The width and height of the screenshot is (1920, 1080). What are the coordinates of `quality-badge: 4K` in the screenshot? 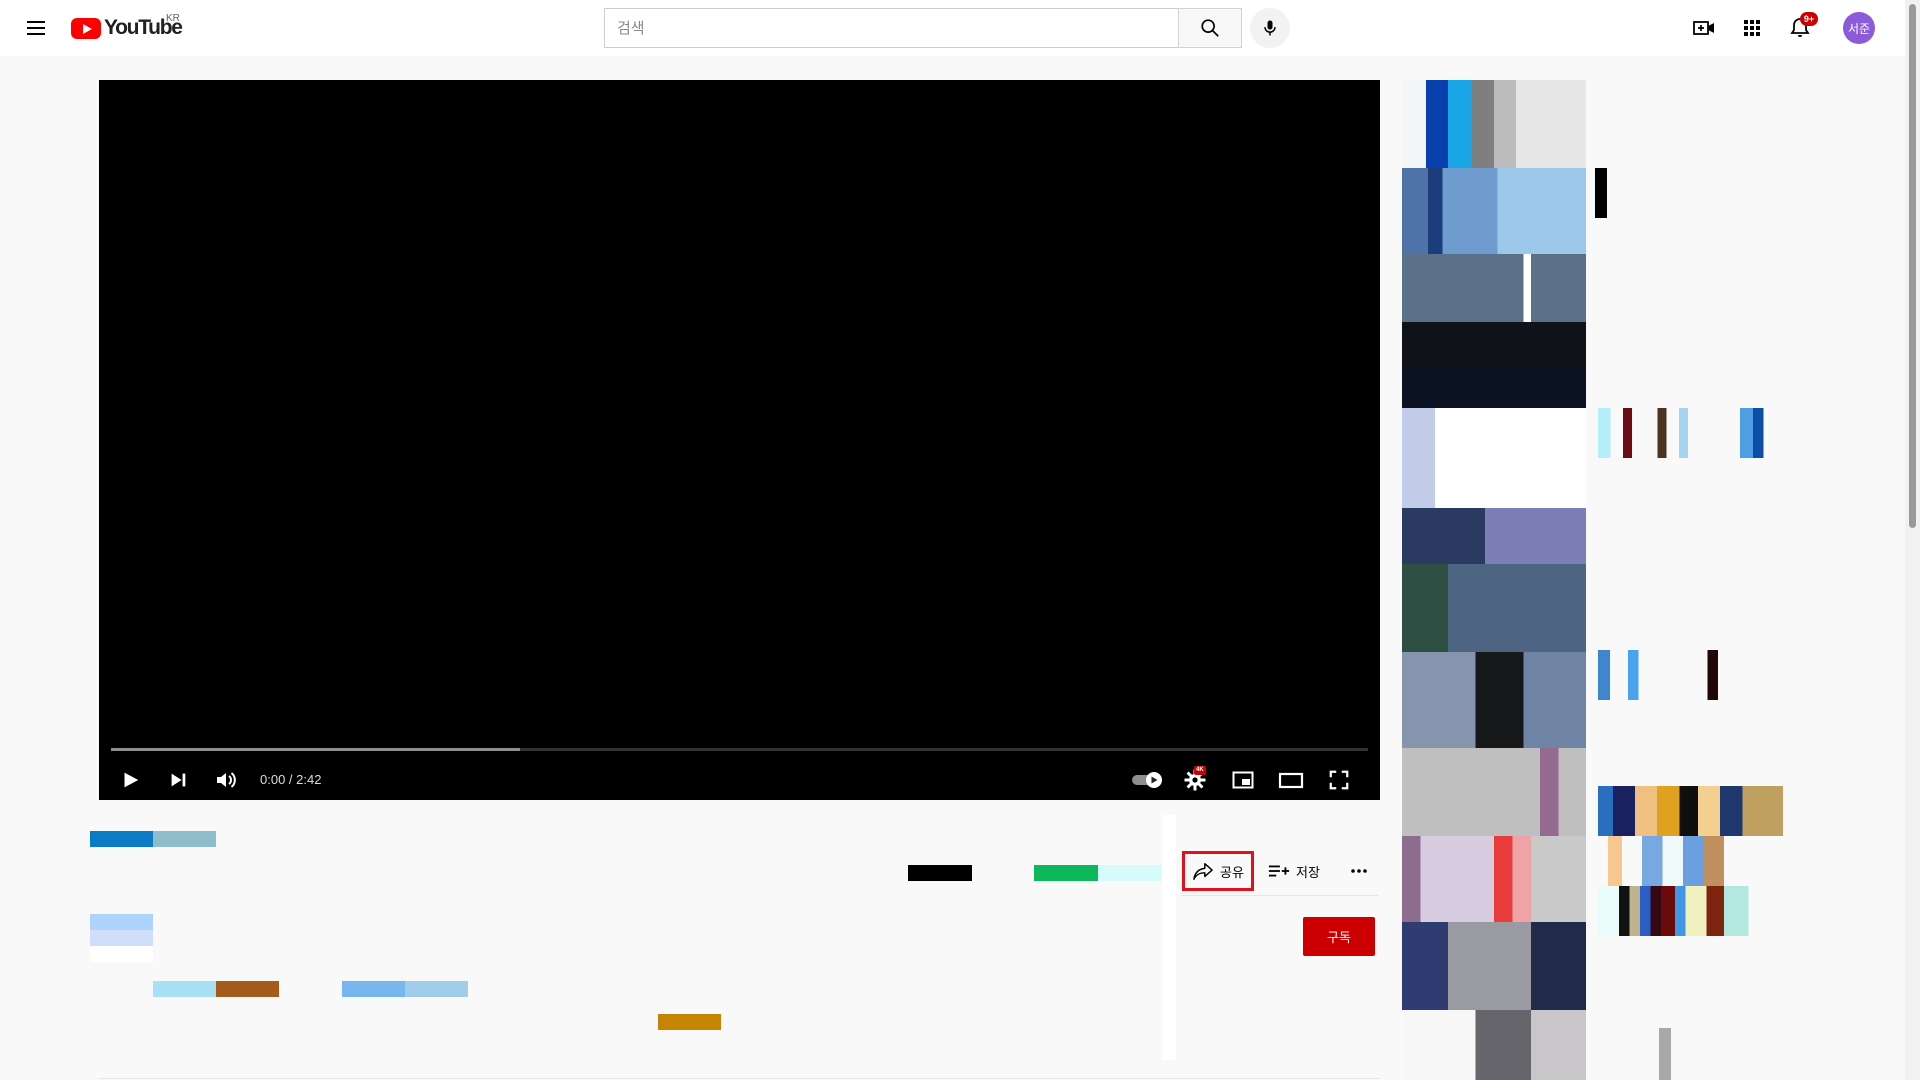 It's located at (1200, 770).